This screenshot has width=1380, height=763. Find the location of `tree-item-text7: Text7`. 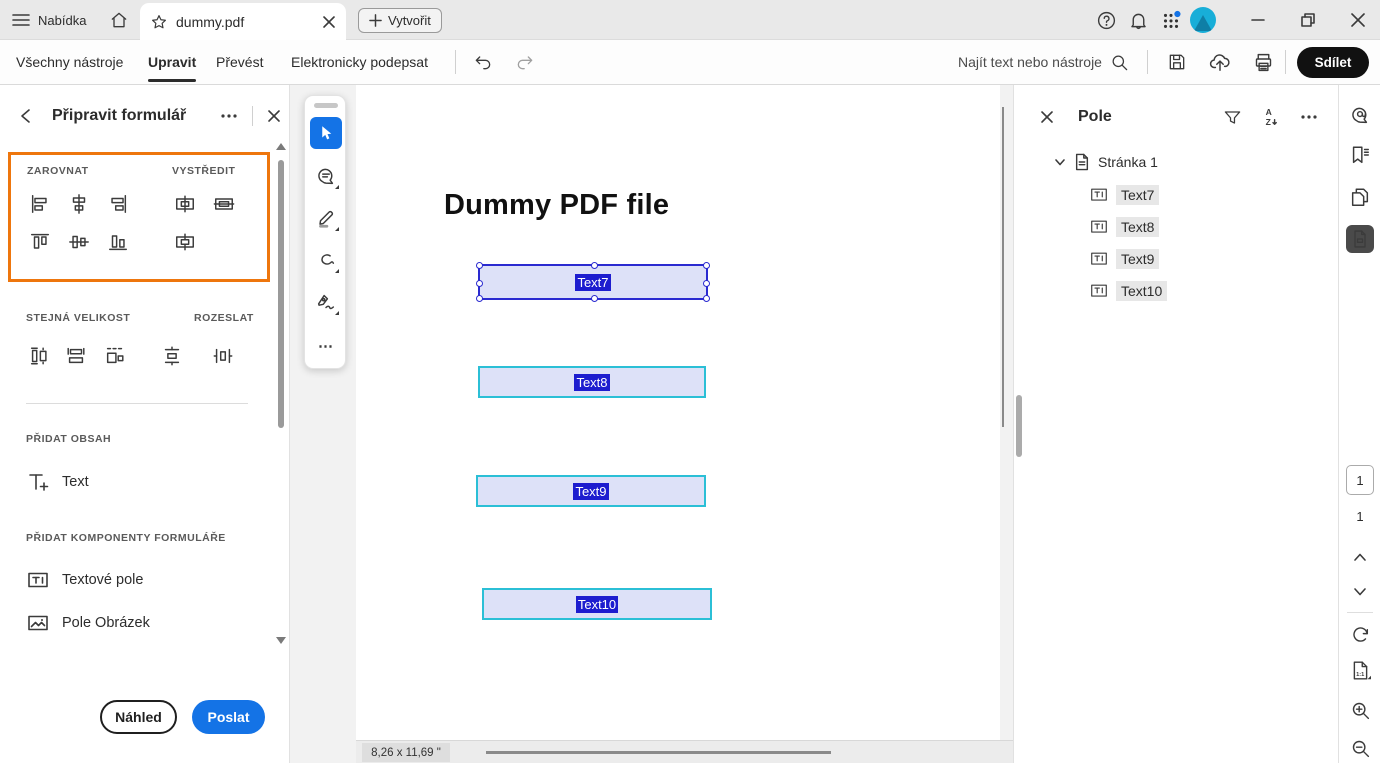

tree-item-text7: Text7 is located at coordinates (1125, 195).